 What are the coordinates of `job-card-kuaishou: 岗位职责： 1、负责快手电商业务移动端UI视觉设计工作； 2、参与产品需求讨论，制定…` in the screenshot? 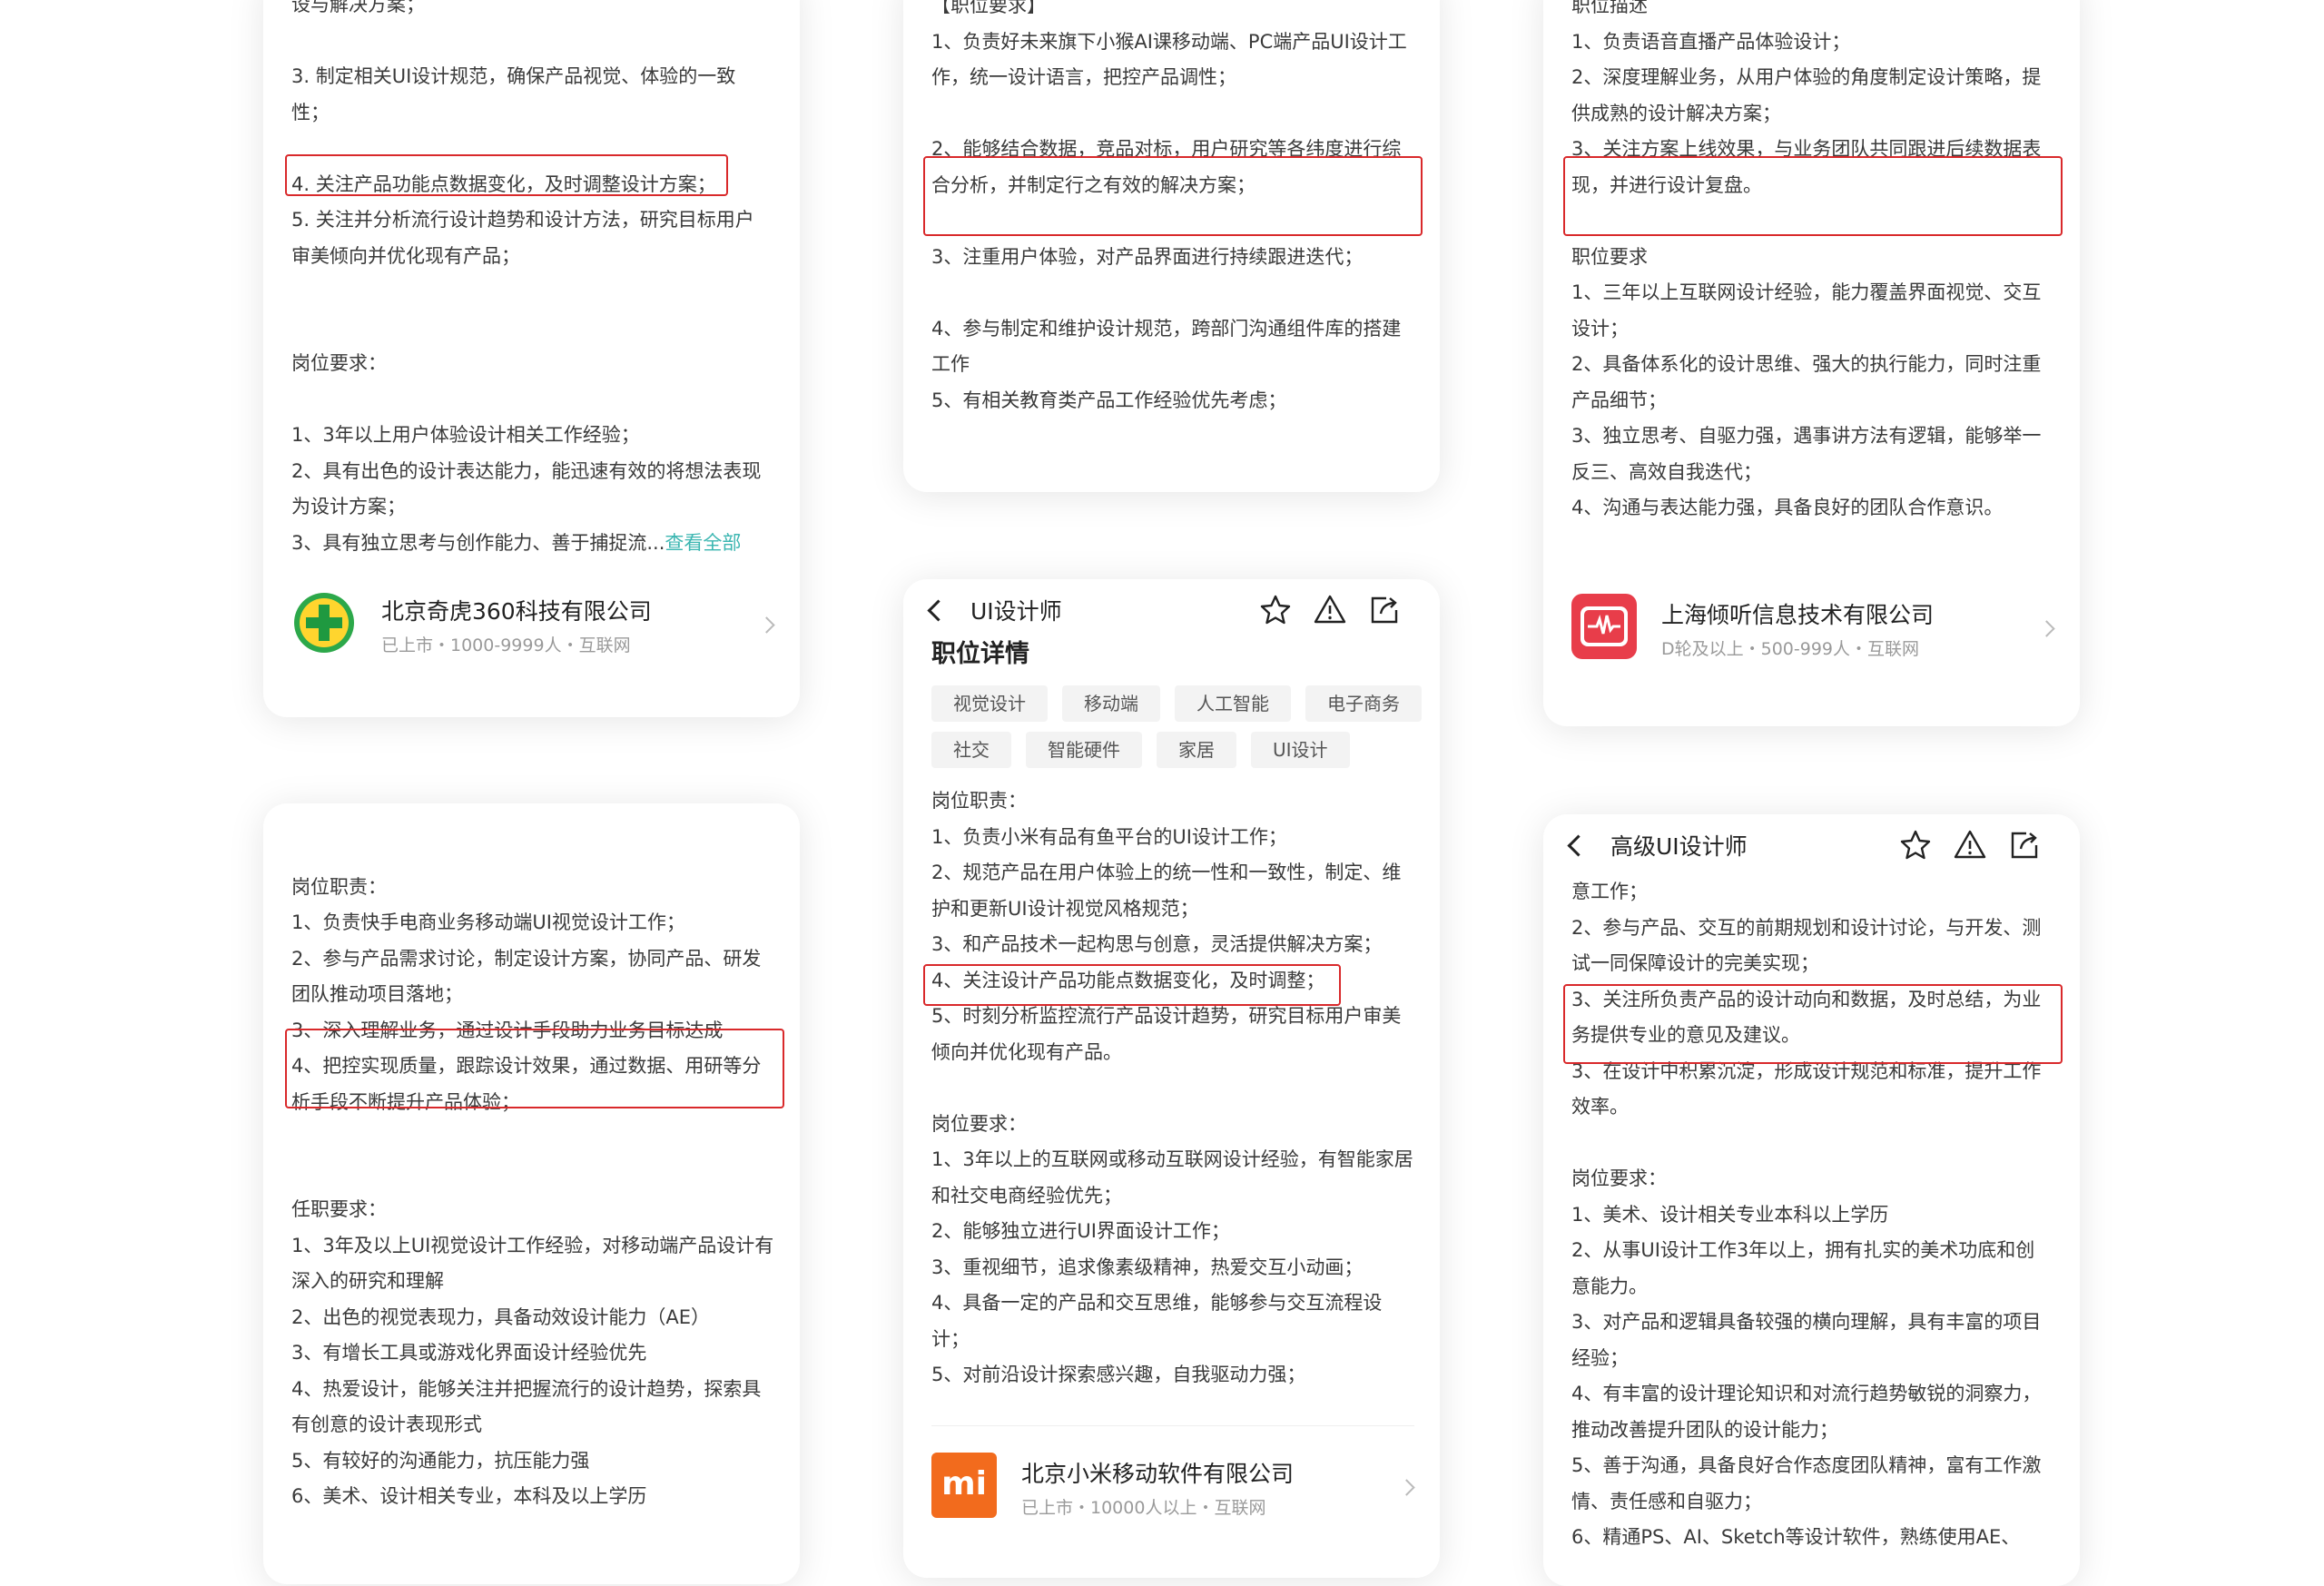 It's located at (531, 1193).